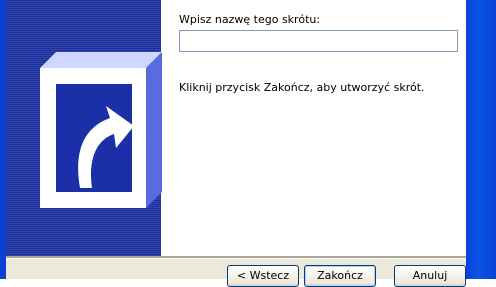  I want to click on finish-button: Zakończ, so click(340, 276).